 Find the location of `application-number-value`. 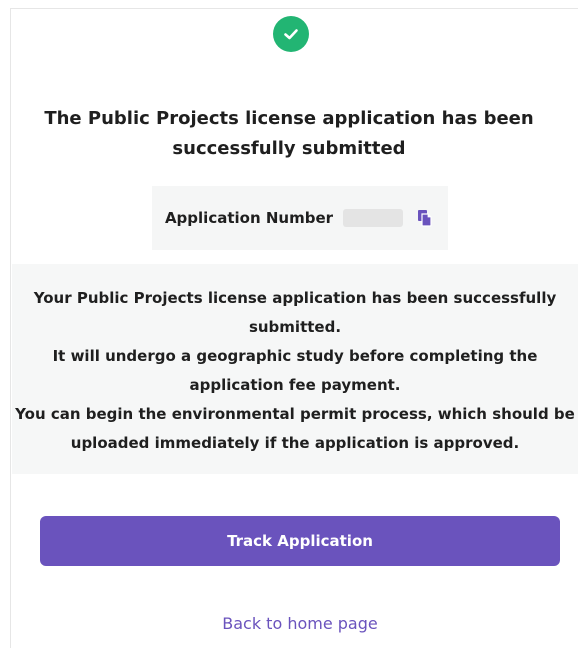

application-number-value is located at coordinates (373, 218).